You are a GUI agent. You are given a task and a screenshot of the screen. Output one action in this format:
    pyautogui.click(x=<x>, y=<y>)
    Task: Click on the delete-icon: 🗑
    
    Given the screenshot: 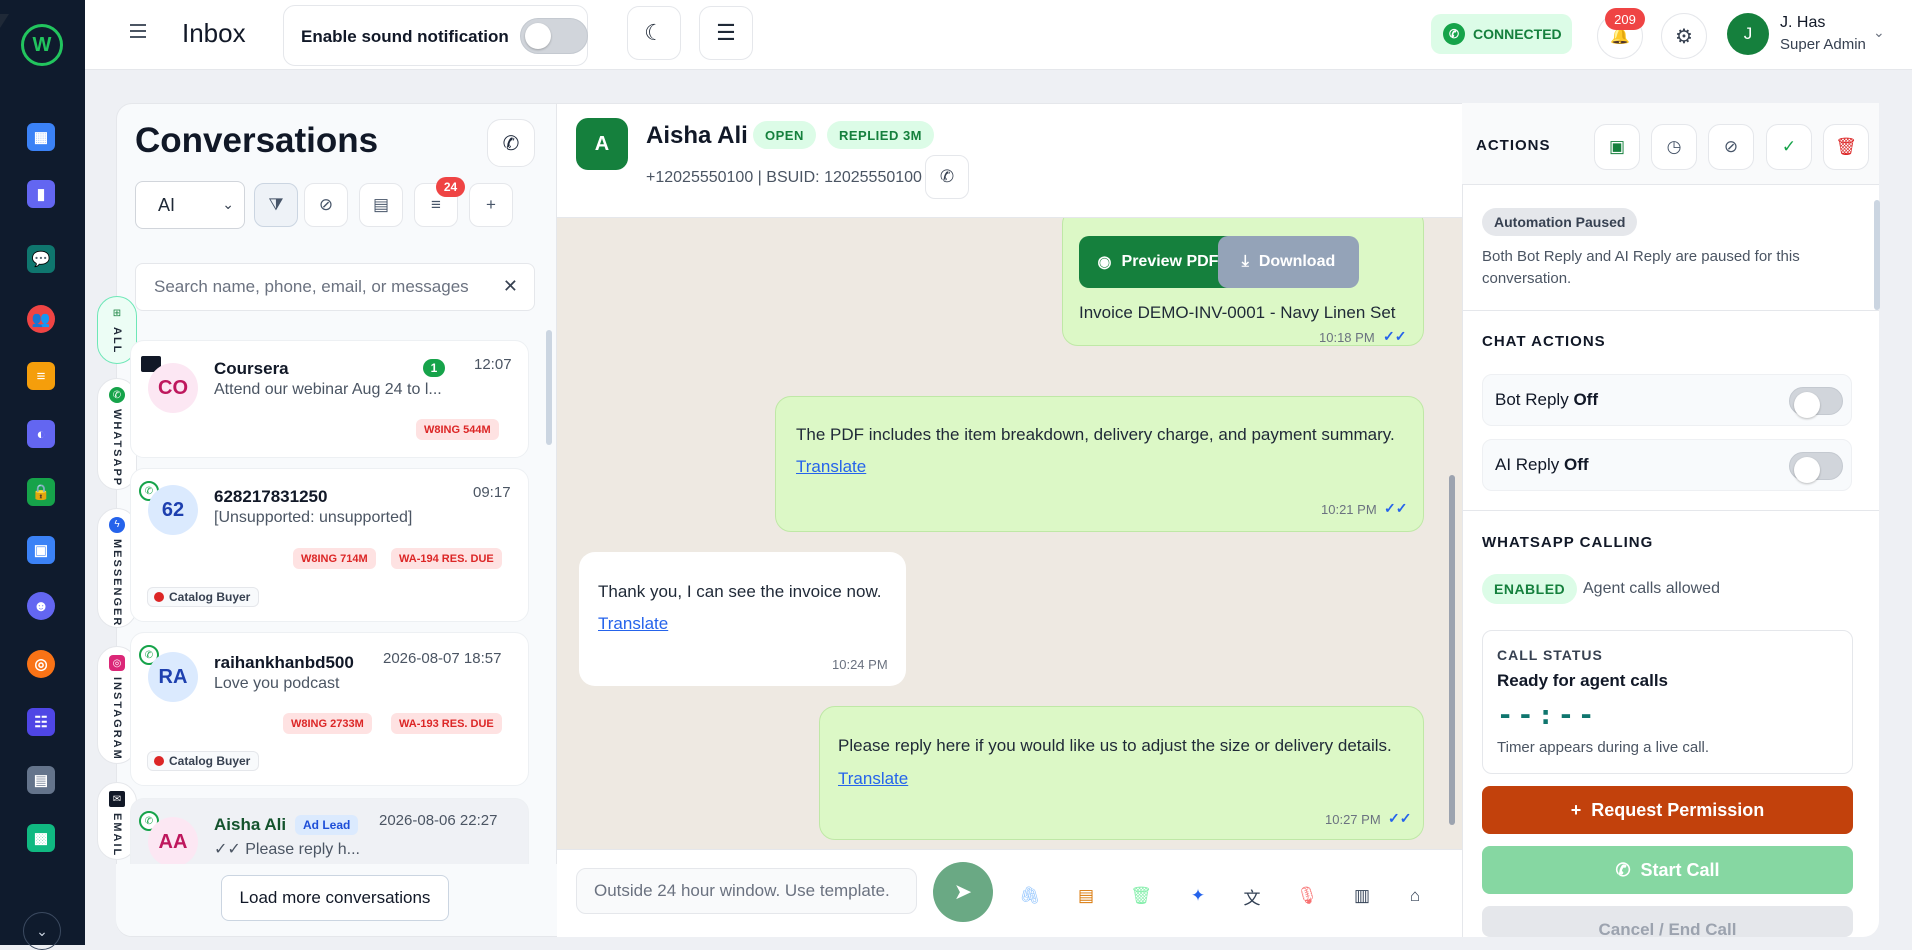 What is the action you would take?
    pyautogui.click(x=1846, y=146)
    